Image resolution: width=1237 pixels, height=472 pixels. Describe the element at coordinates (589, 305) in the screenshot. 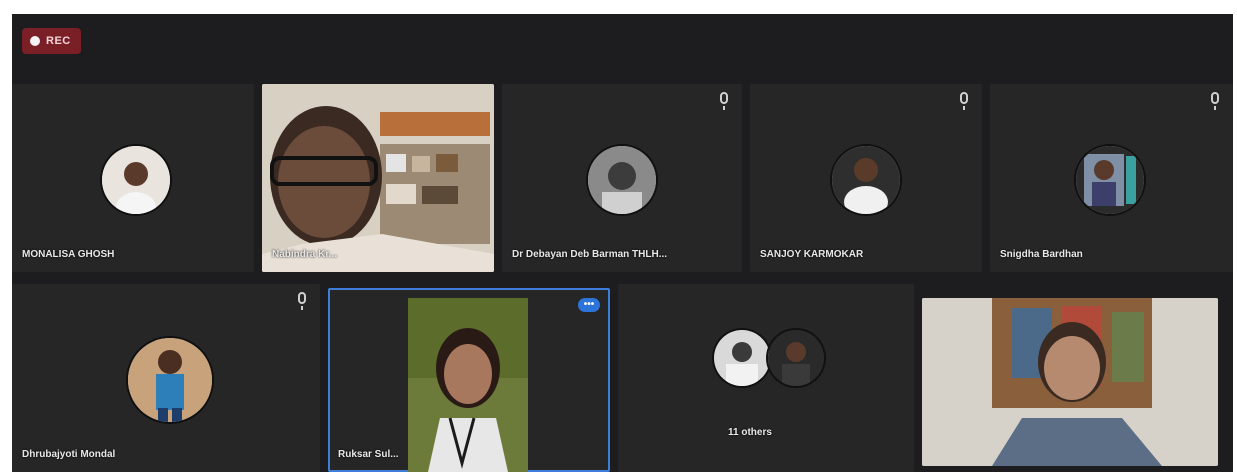

I see `more-options-button: •••` at that location.